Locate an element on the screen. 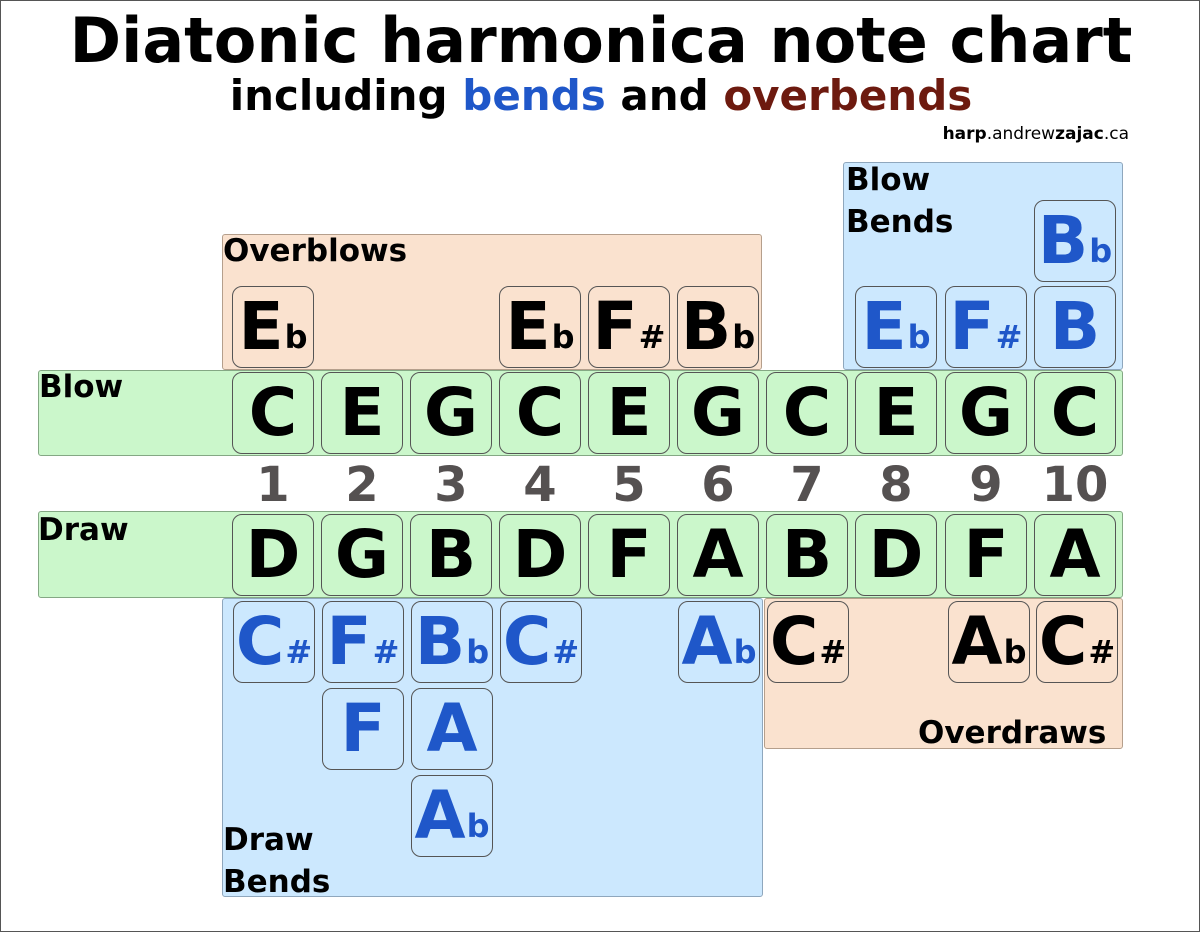  chart-title: Diatonic harmonica note chart is located at coordinates (601, 40).